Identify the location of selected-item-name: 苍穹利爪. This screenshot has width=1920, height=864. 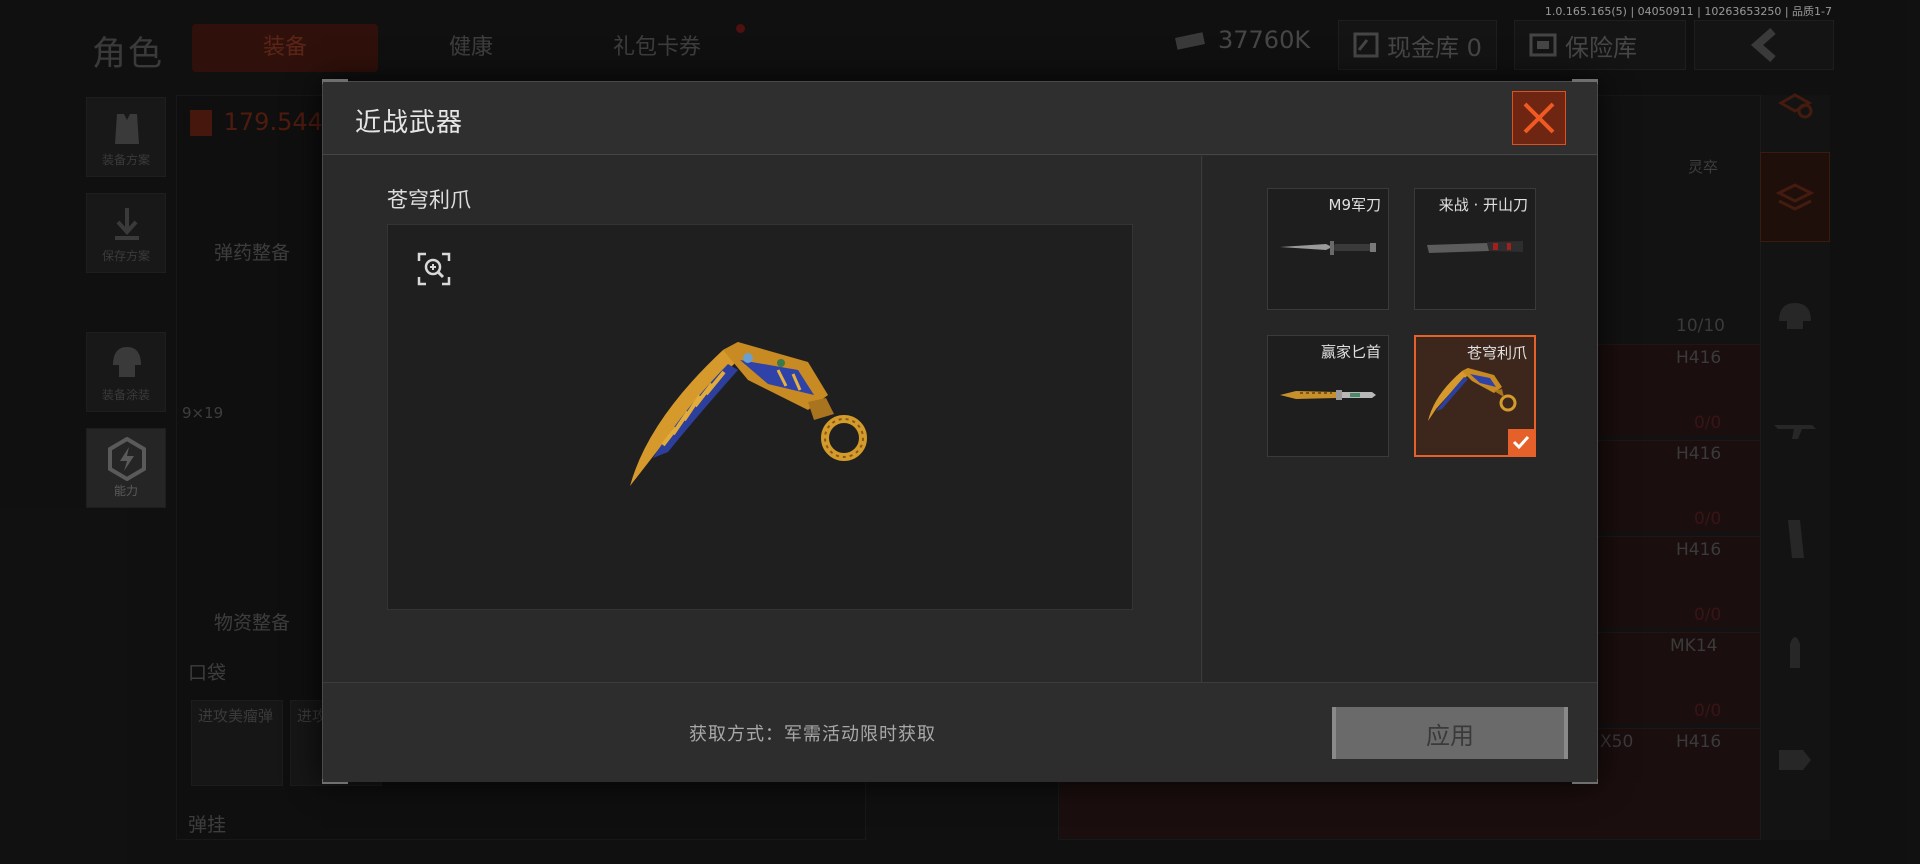
(429, 200).